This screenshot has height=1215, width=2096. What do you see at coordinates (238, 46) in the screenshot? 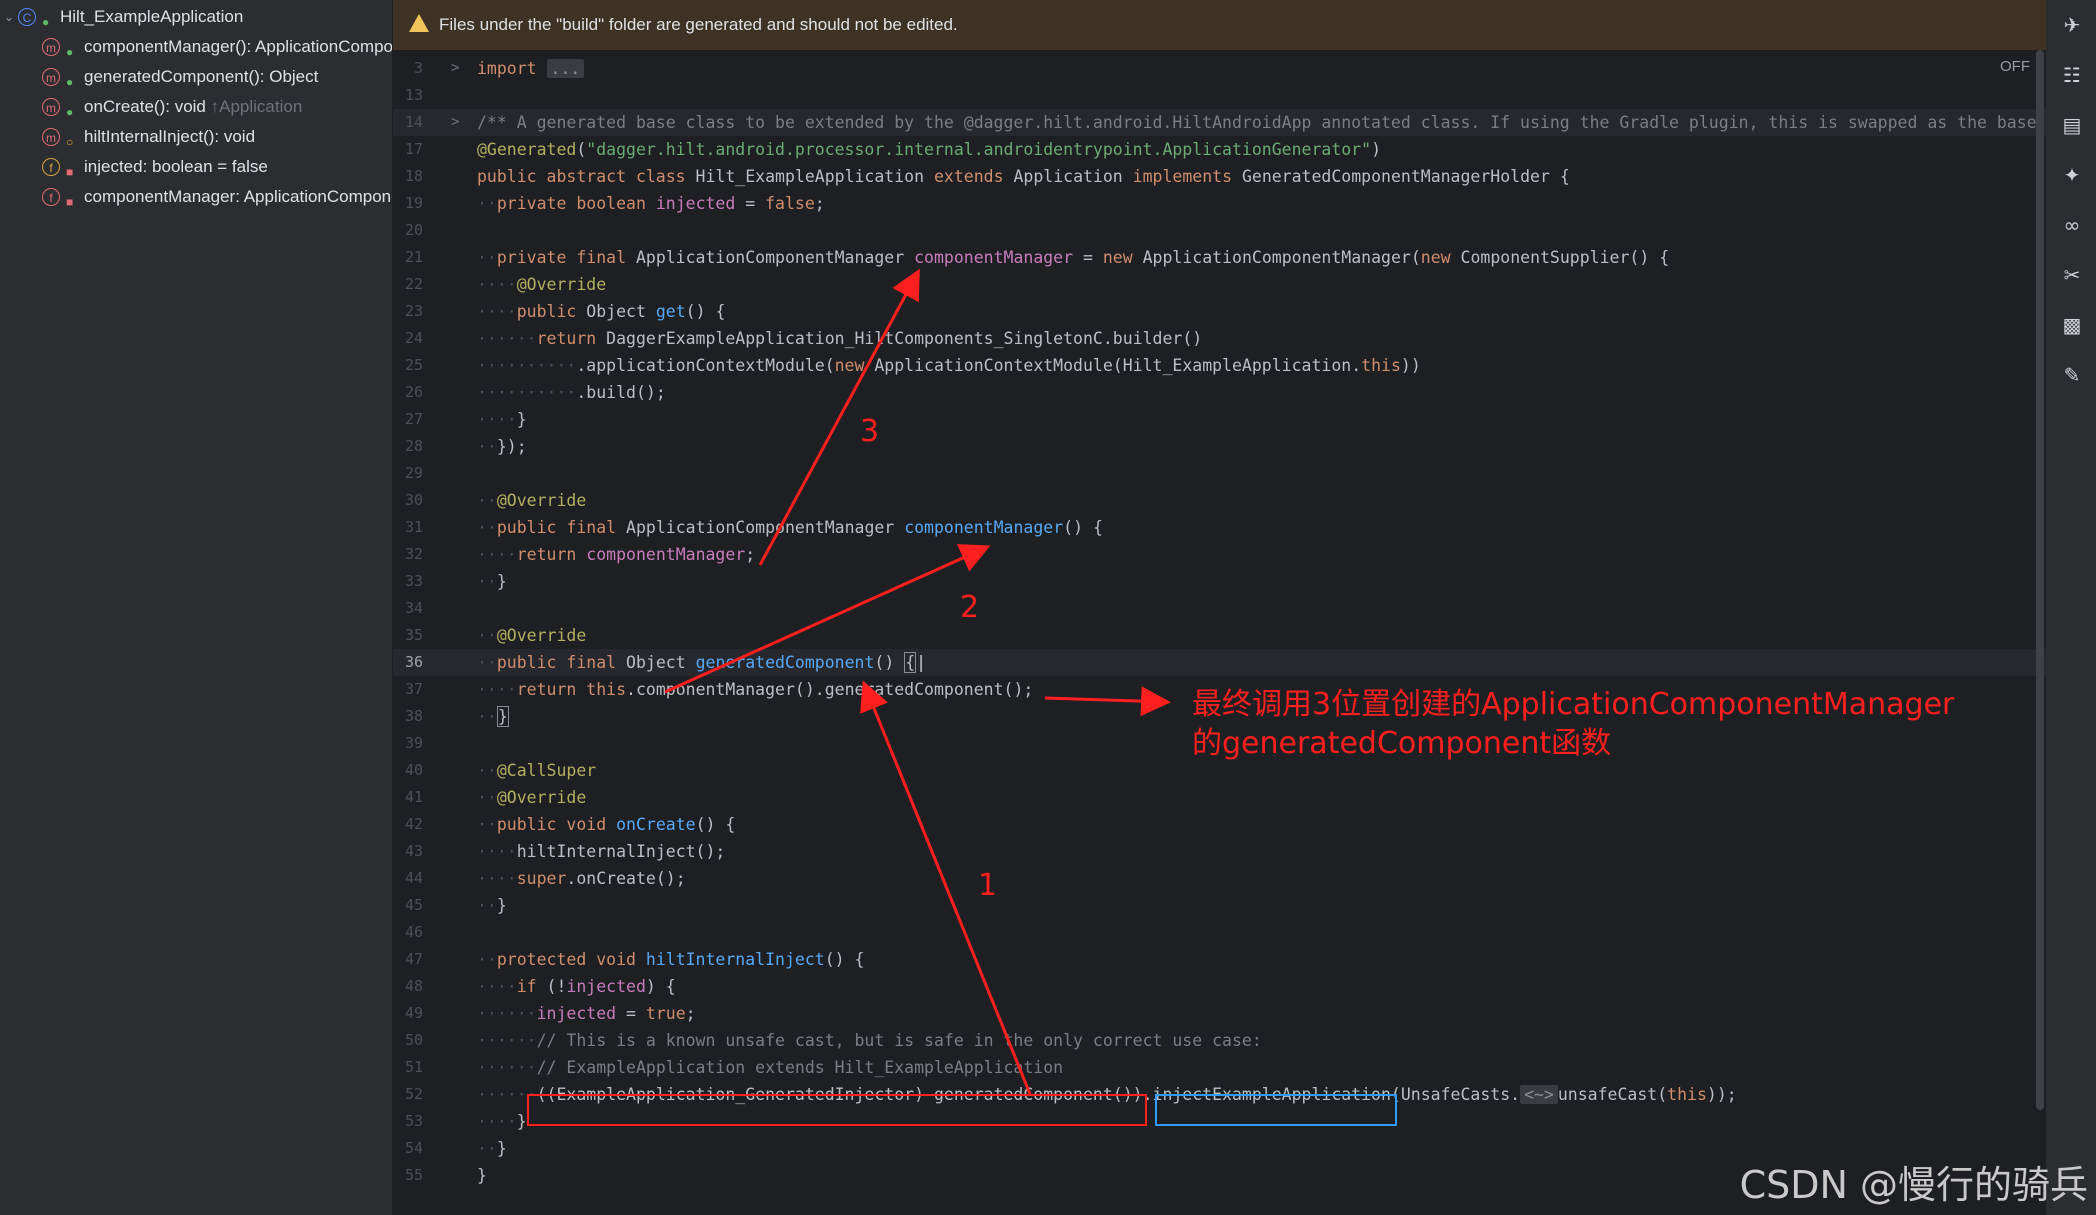
I see `structure-item-label: componentManager(): ApplicationCompo` at bounding box center [238, 46].